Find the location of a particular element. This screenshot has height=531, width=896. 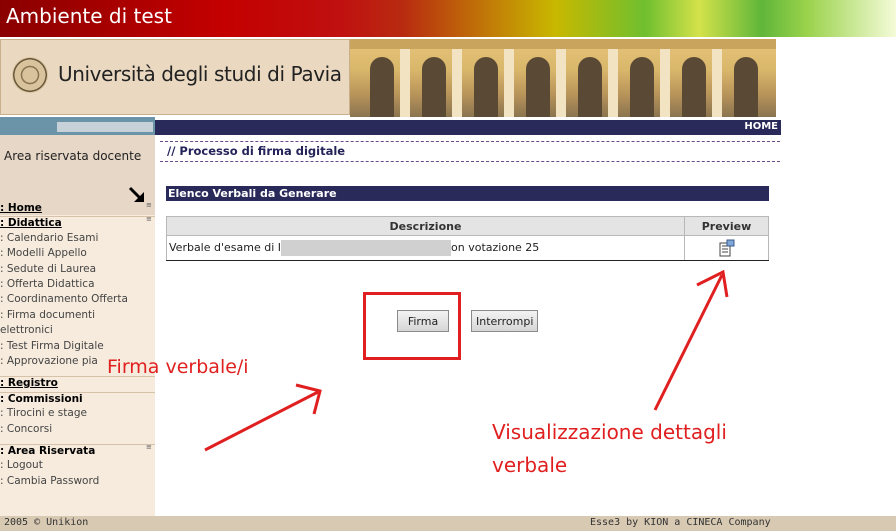

area-label: Area riservata docente is located at coordinates (73, 156).